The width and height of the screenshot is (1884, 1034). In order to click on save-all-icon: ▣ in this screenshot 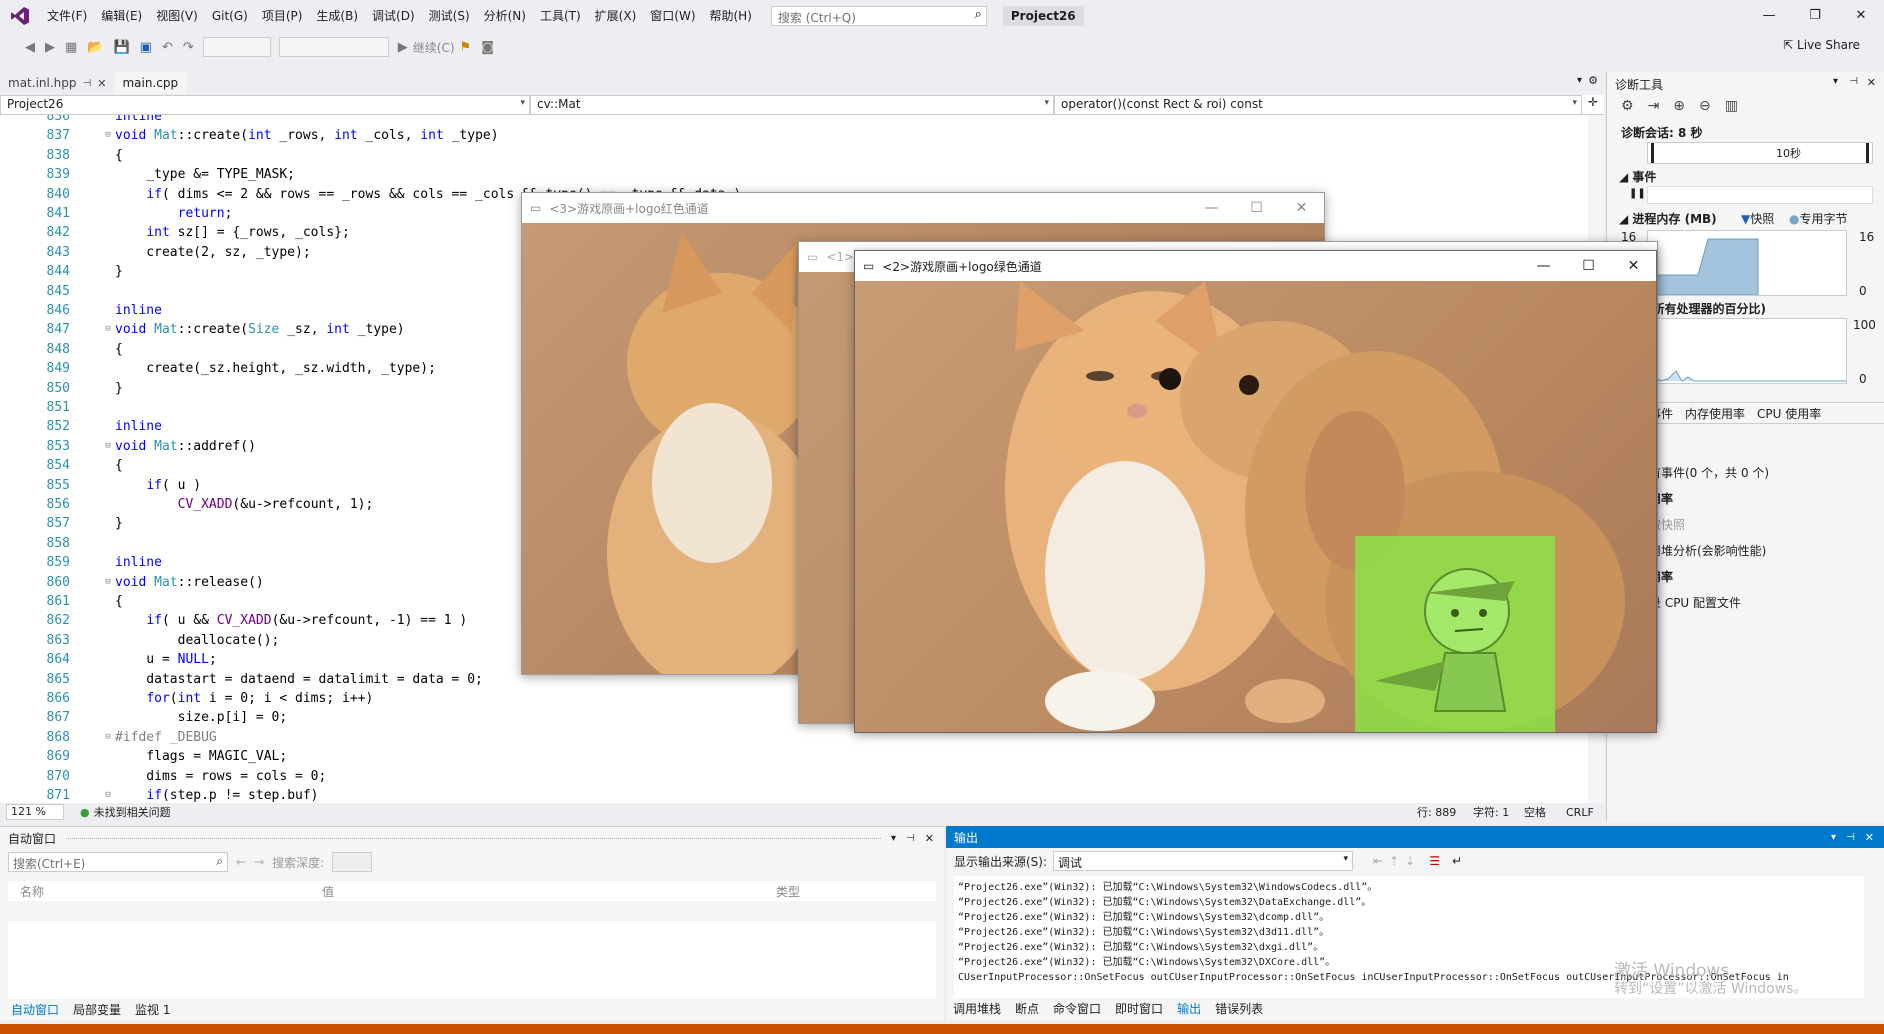, I will do `click(146, 47)`.